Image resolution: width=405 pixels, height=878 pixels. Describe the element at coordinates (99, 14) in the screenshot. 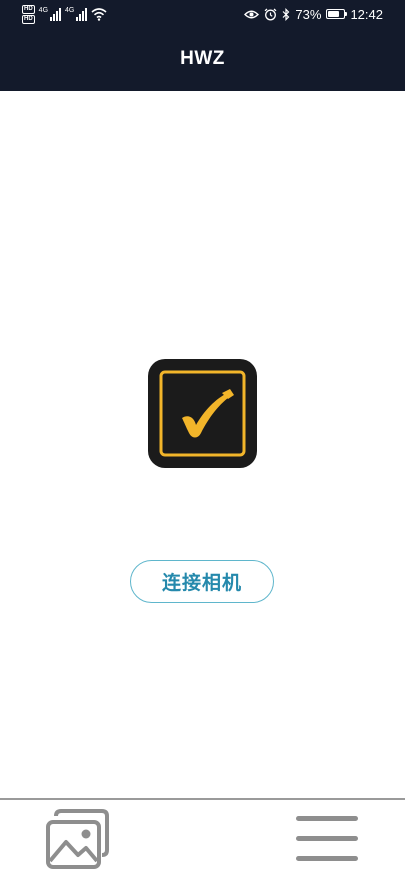

I see `wifi-icon` at that location.